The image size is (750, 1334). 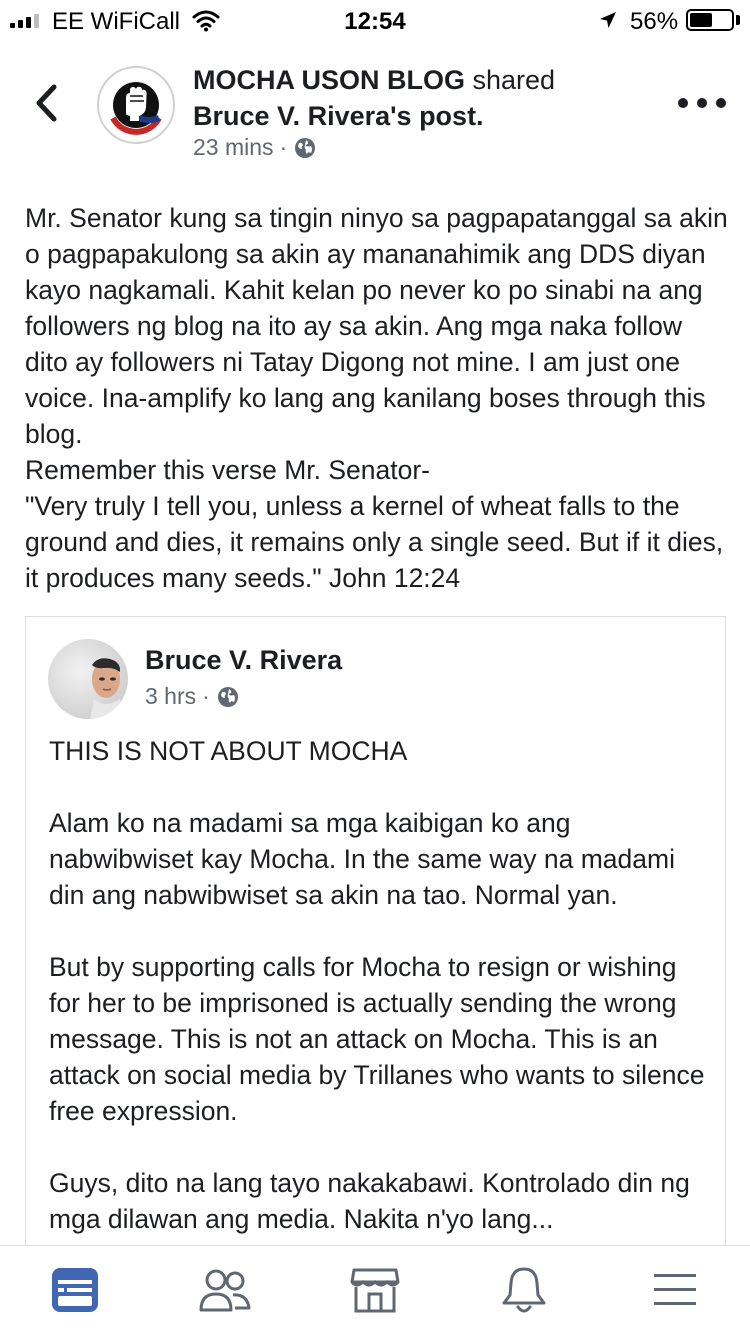 I want to click on back-button, so click(x=46, y=103).